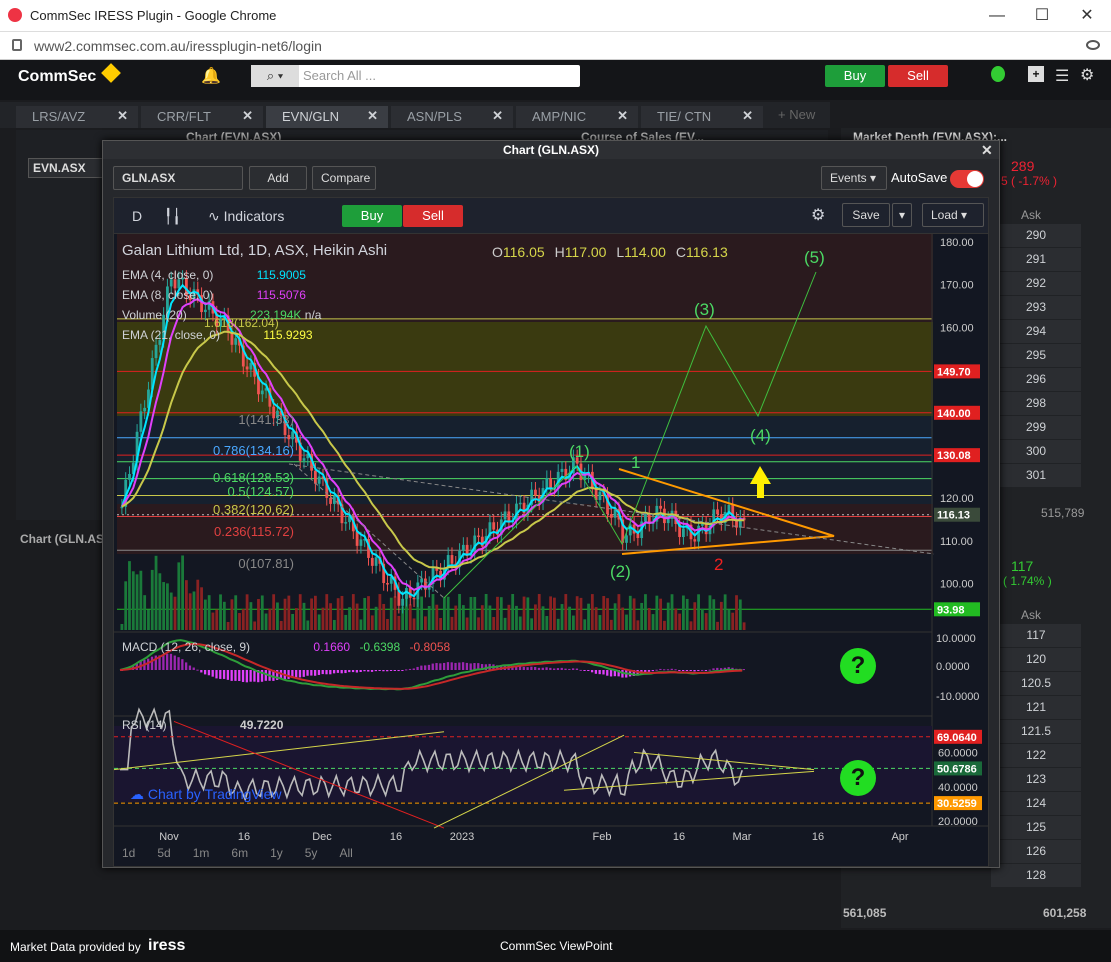  Describe the element at coordinates (1036, 427) in the screenshot. I see `ask-price: 299` at that location.